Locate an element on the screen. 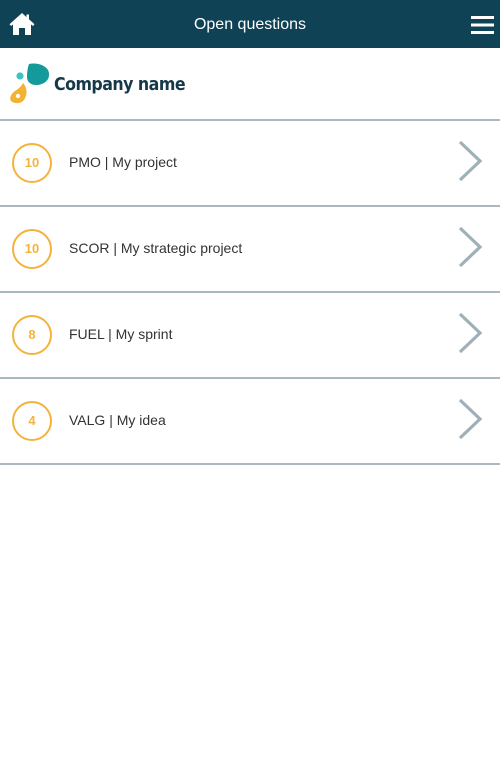 The width and height of the screenshot is (500, 784). page-title: Open questions is located at coordinates (250, 24).